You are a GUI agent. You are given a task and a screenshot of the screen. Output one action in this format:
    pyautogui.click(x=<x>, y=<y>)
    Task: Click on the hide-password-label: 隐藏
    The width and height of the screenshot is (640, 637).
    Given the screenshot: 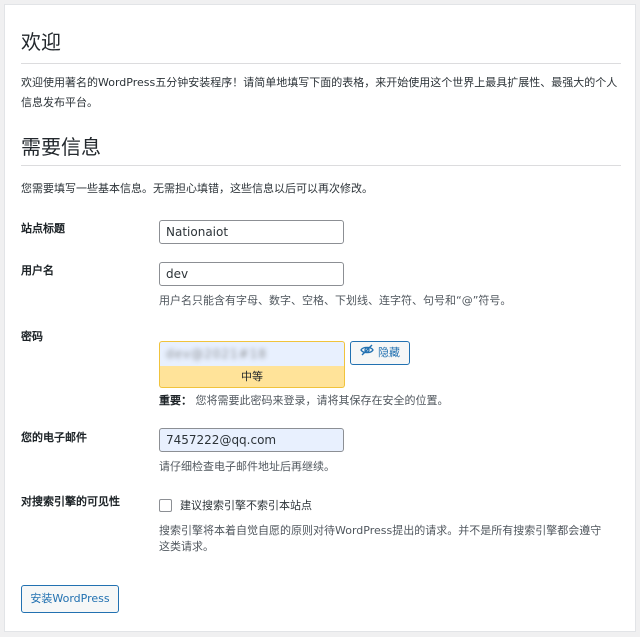 What is the action you would take?
    pyautogui.click(x=389, y=352)
    